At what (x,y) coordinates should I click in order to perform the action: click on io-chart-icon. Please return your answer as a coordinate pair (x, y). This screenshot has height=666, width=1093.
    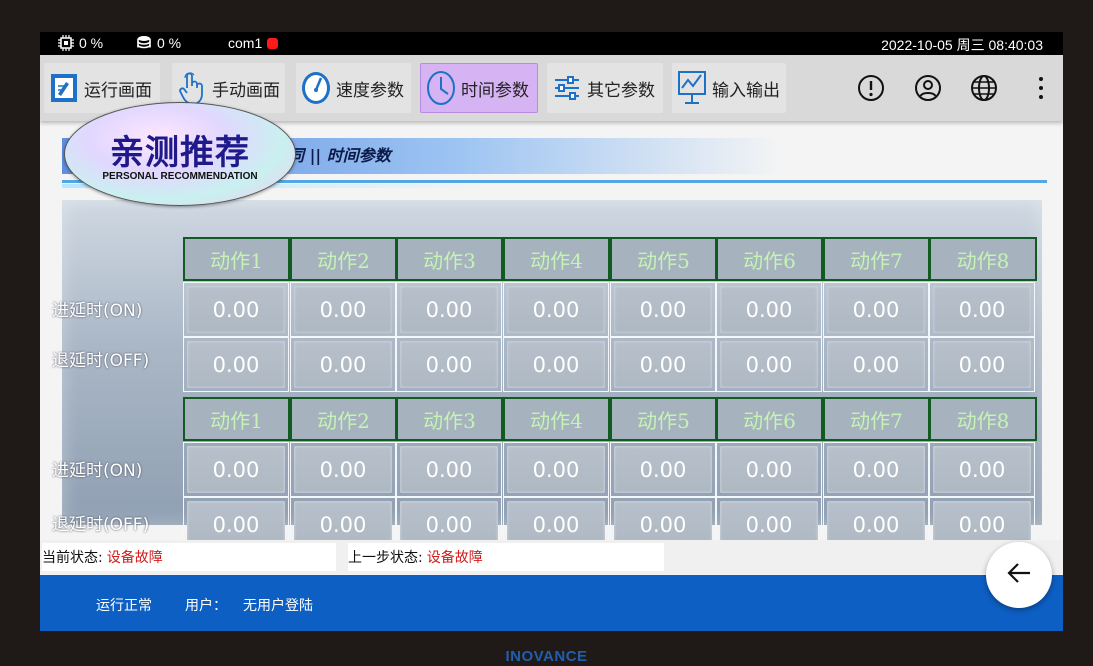
    Looking at the image, I should click on (692, 88).